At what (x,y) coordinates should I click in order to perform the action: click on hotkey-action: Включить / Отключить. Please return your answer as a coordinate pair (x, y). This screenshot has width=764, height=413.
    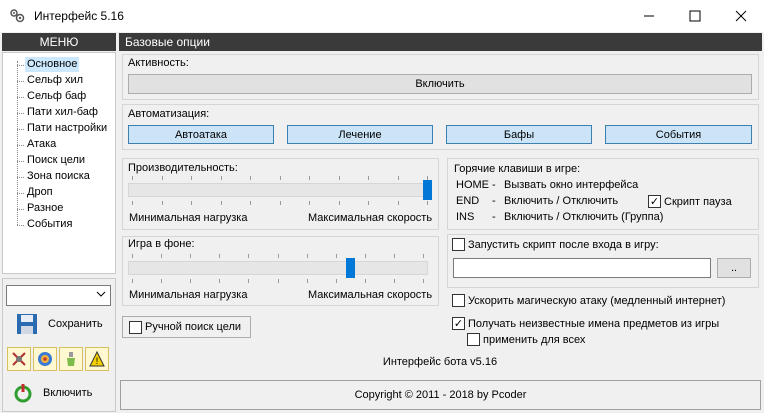
    Looking at the image, I should click on (561, 201).